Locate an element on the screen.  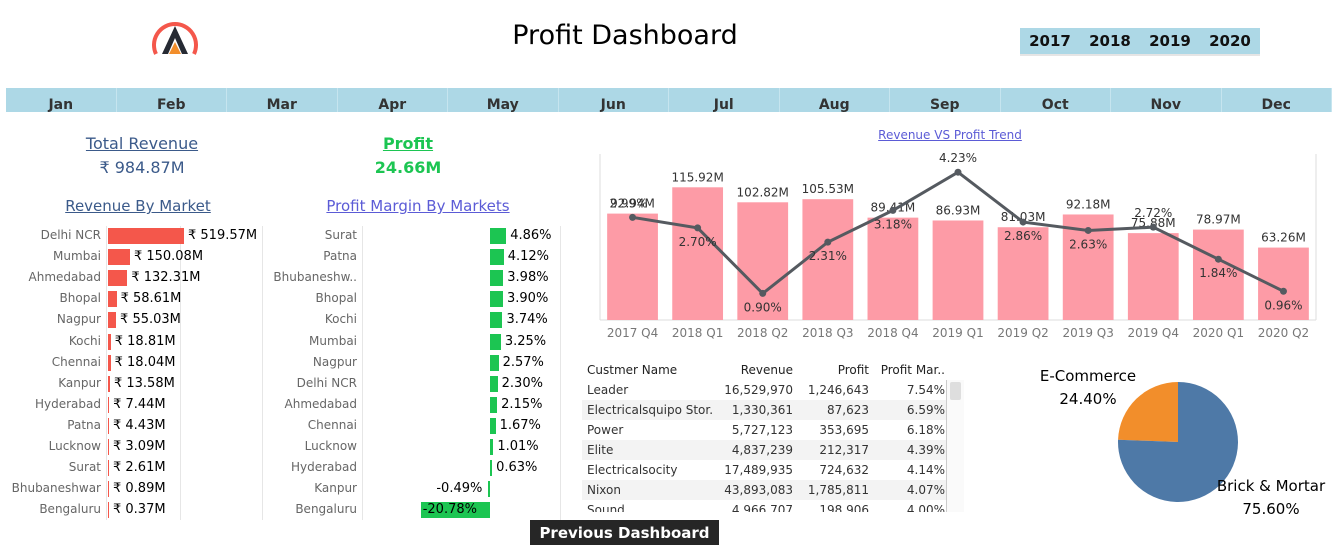
table-cell: Nixon is located at coordinates (604, 490).